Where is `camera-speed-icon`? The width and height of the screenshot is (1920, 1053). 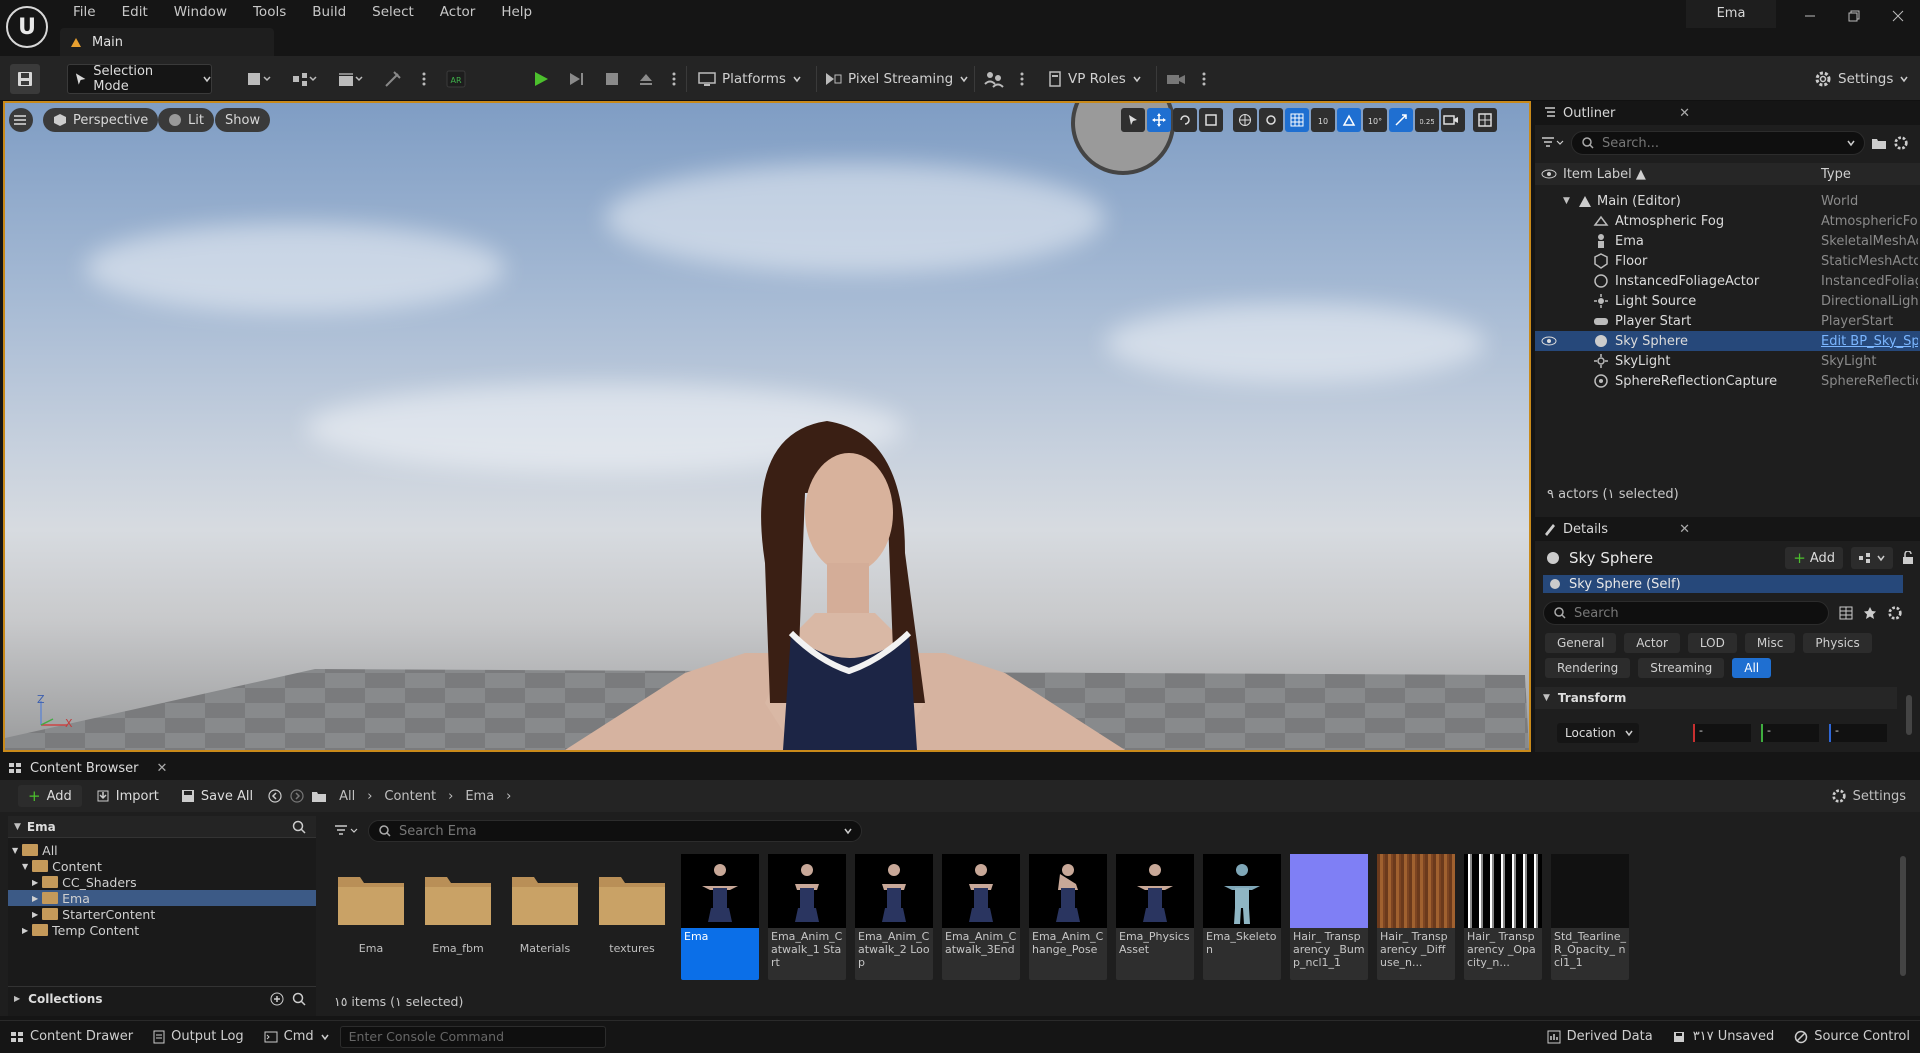
camera-speed-icon is located at coordinates (1453, 120).